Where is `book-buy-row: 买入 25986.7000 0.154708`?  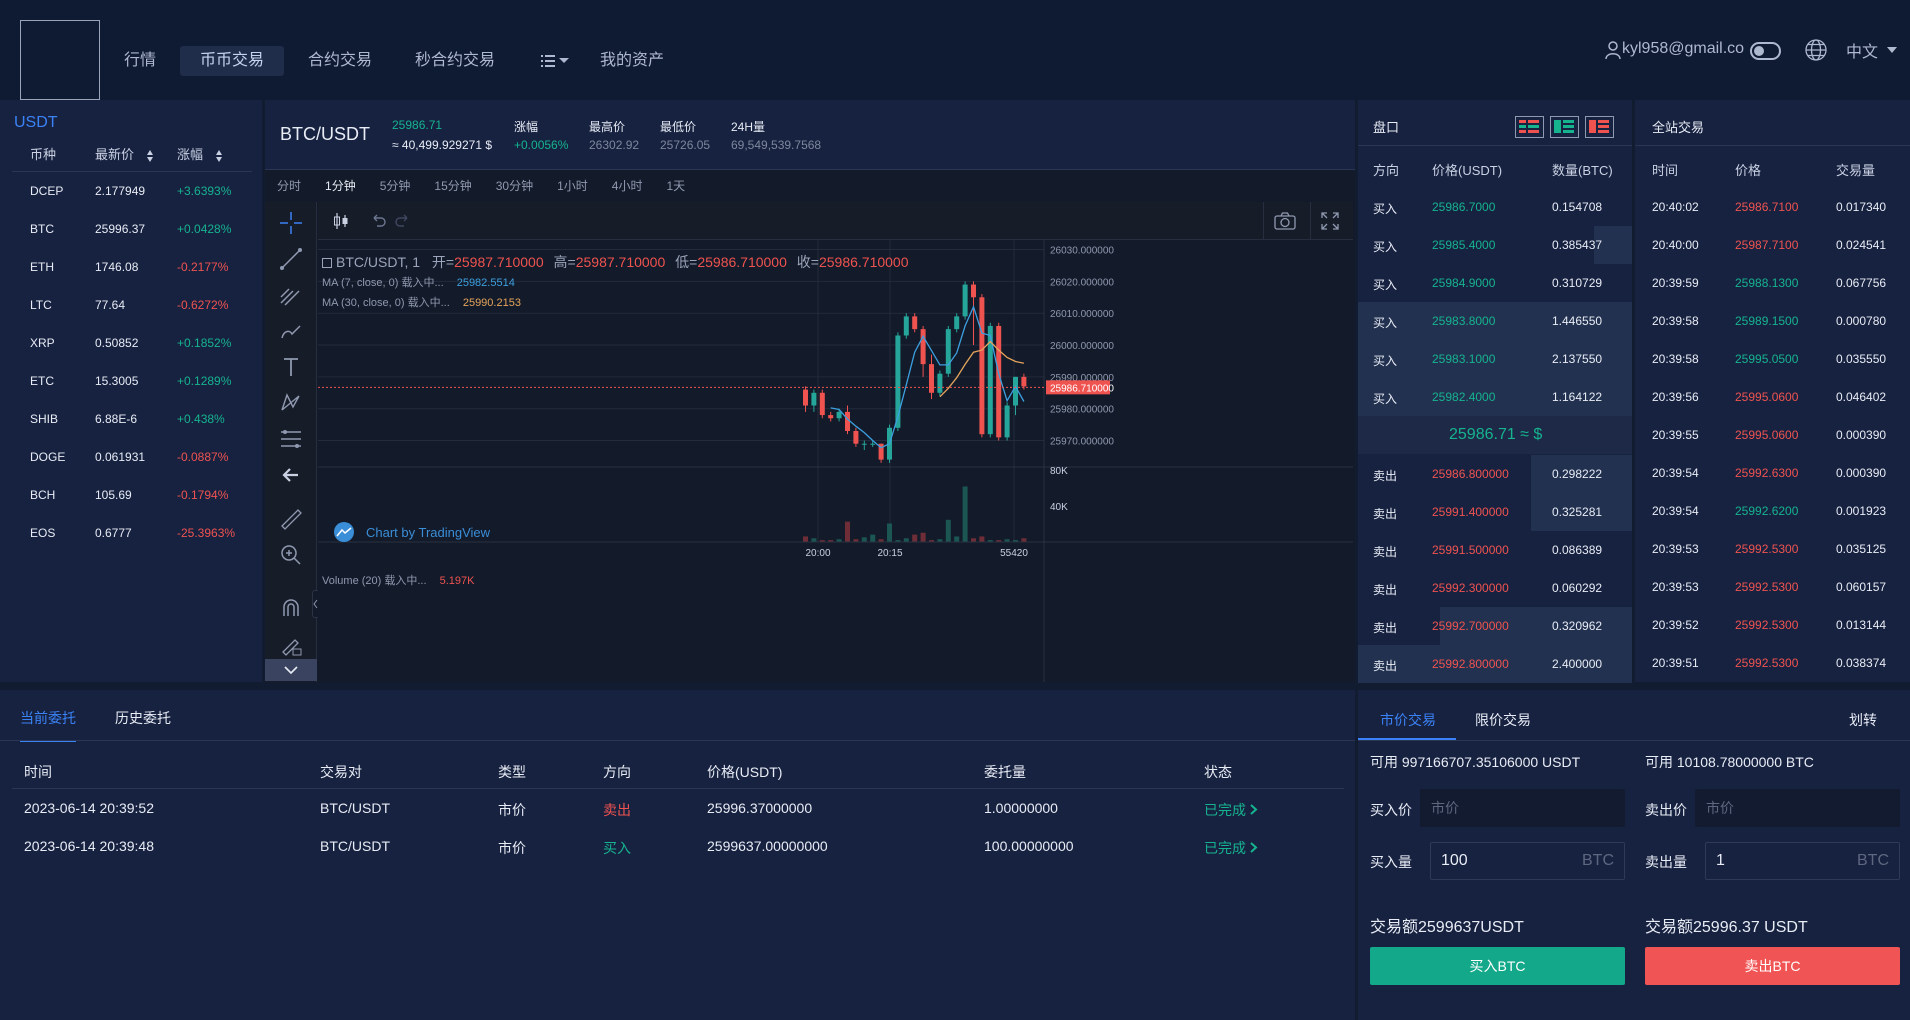 book-buy-row: 买入 25986.7000 0.154708 is located at coordinates (1495, 207).